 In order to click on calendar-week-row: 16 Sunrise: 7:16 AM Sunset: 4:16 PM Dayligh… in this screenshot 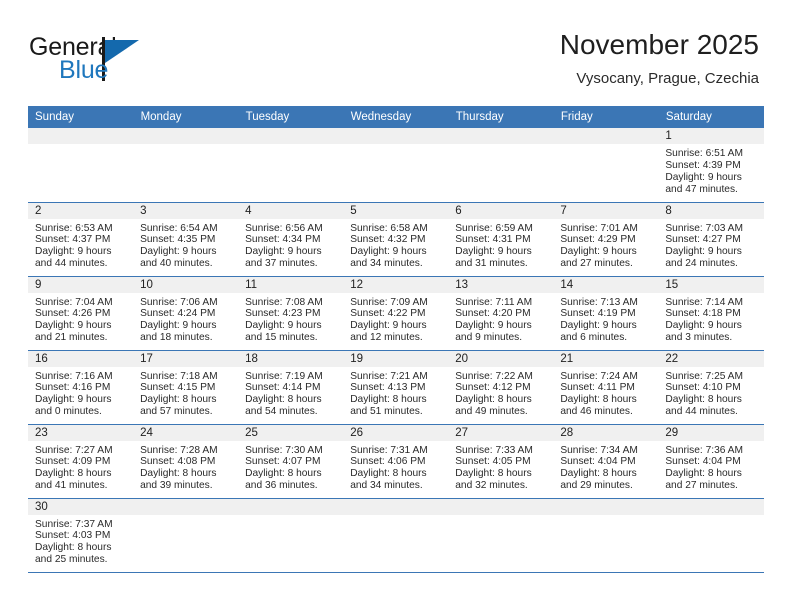, I will do `click(396, 387)`.